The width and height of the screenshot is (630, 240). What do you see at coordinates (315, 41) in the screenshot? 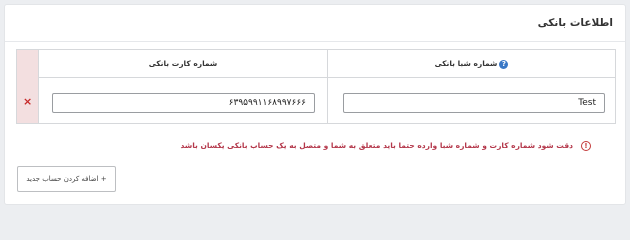
I see `header-divider` at bounding box center [315, 41].